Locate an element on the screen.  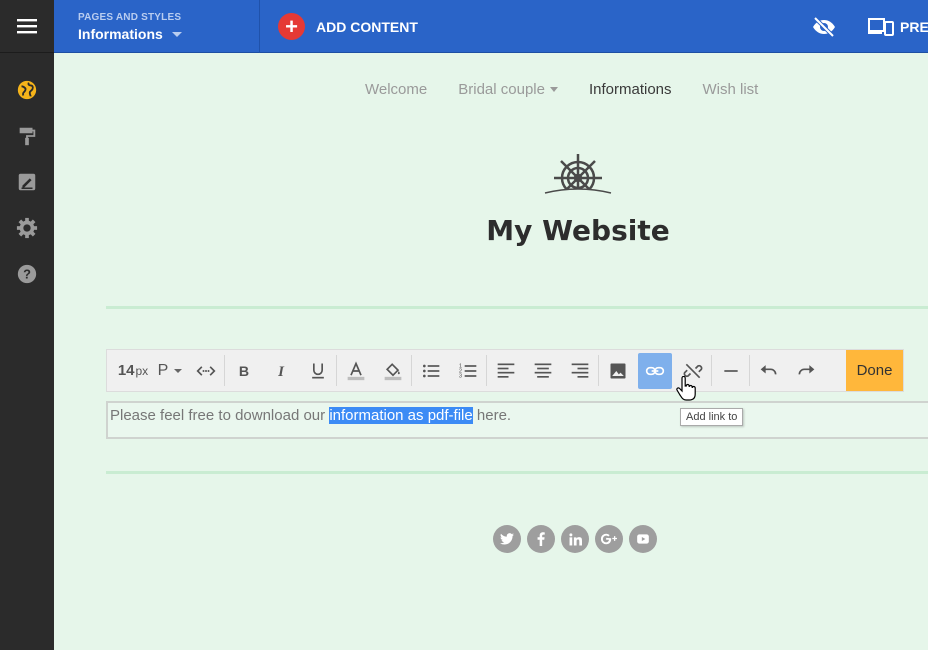
insert-image-button is located at coordinates (617, 370).